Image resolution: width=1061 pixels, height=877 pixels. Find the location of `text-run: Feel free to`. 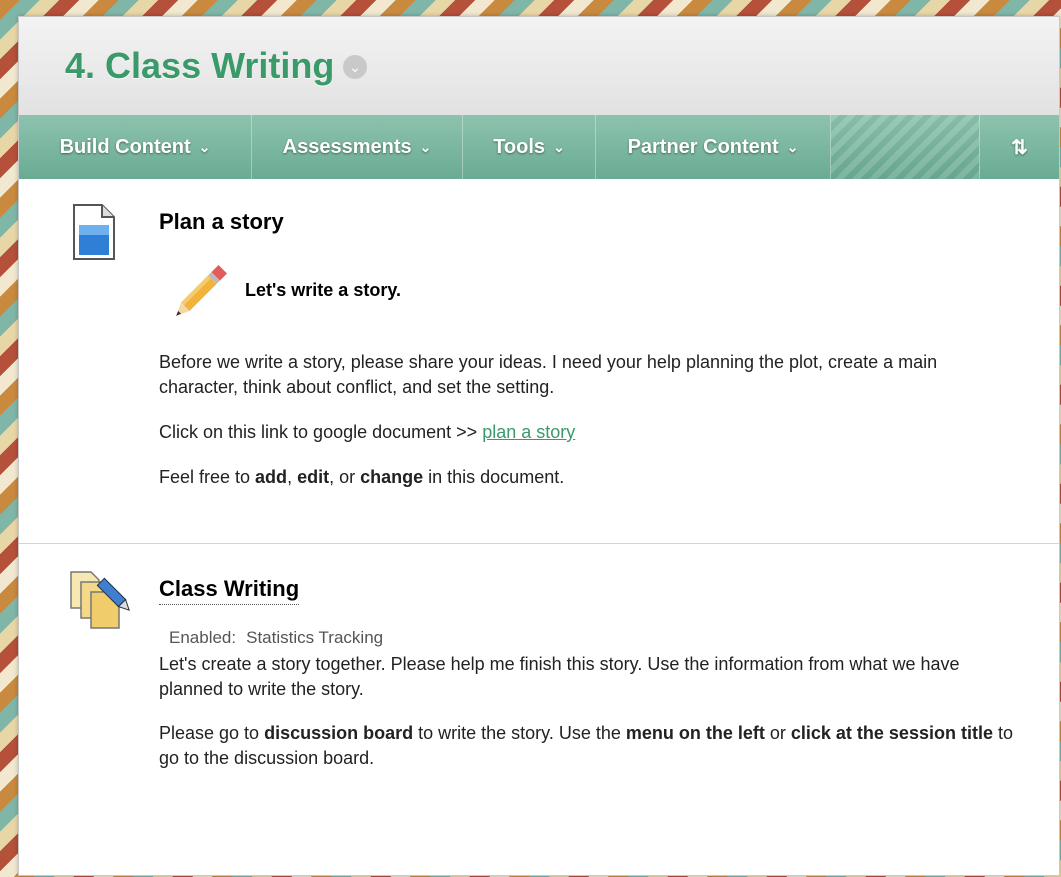

text-run: Feel free to is located at coordinates (207, 477).